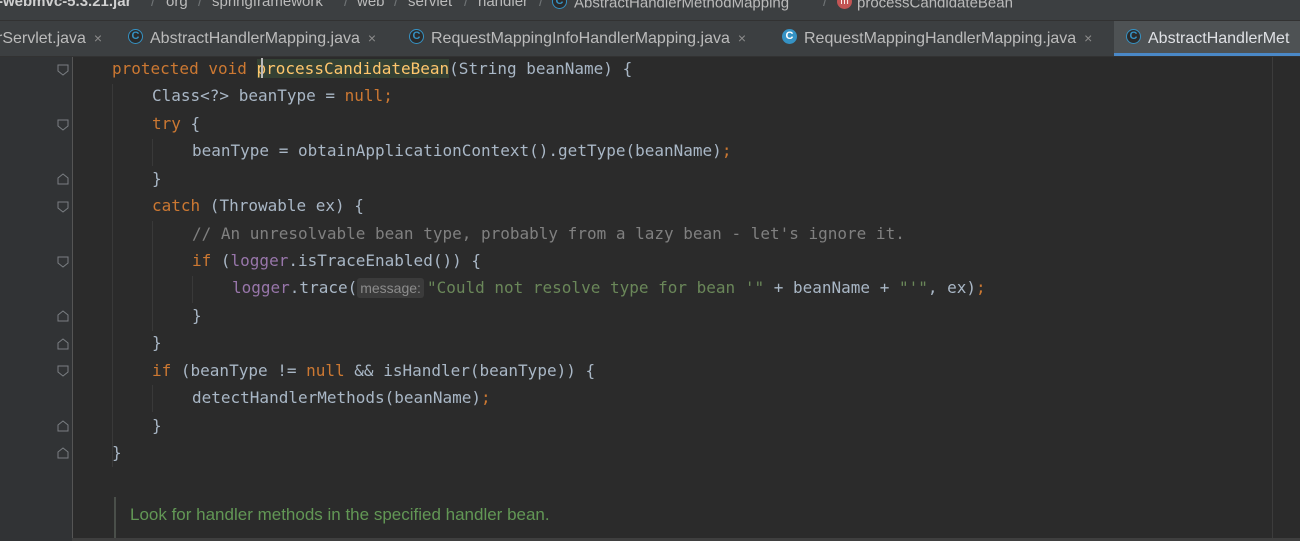 The width and height of the screenshot is (1300, 541). Describe the element at coordinates (227, 68) in the screenshot. I see `keyword: void` at that location.